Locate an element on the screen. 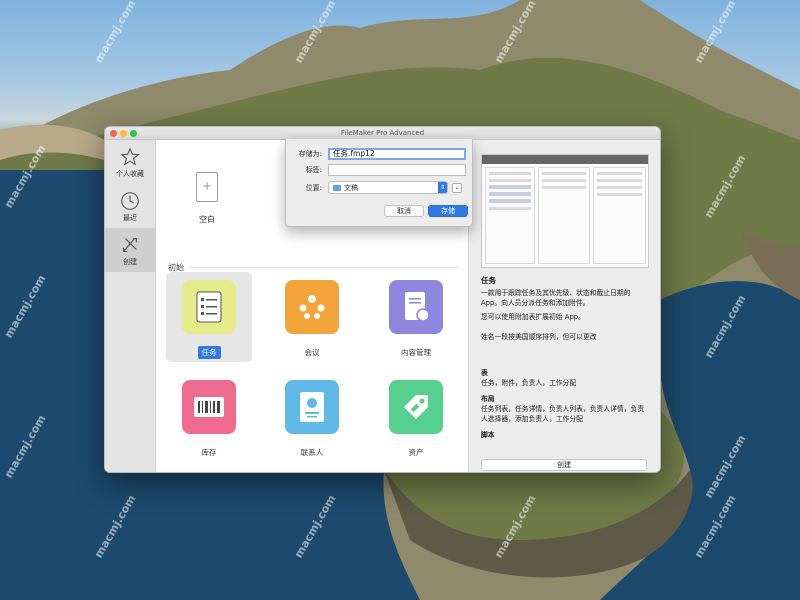  location-label: 位置: is located at coordinates (313, 187).